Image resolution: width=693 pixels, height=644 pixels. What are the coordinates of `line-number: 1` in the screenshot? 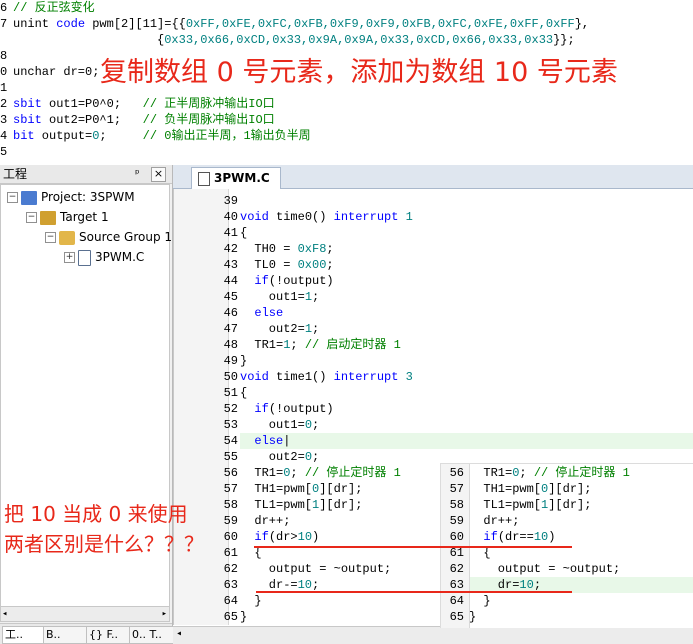 It's located at (4, 88).